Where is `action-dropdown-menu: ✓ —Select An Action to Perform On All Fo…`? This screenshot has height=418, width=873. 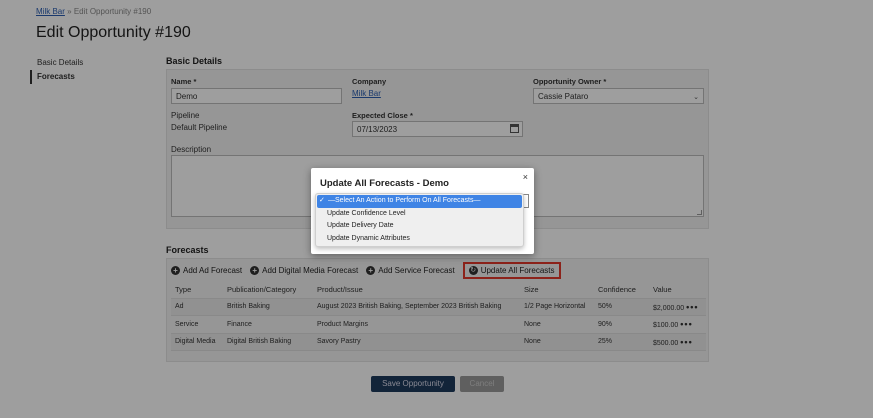
action-dropdown-menu: ✓ —Select An Action to Perform On All Fo… is located at coordinates (419, 220).